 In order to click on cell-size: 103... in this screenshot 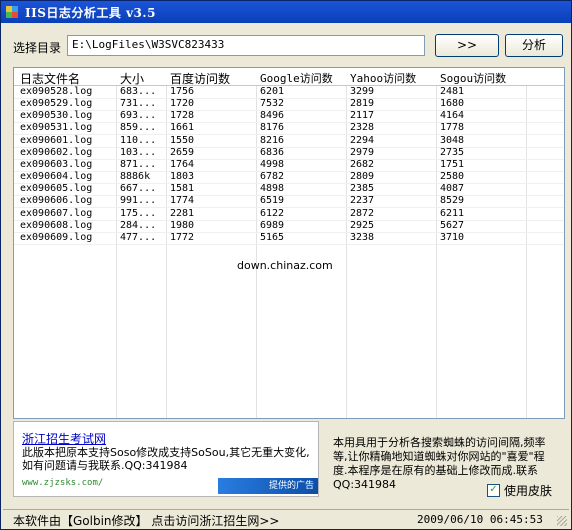, I will do `click(138, 152)`.